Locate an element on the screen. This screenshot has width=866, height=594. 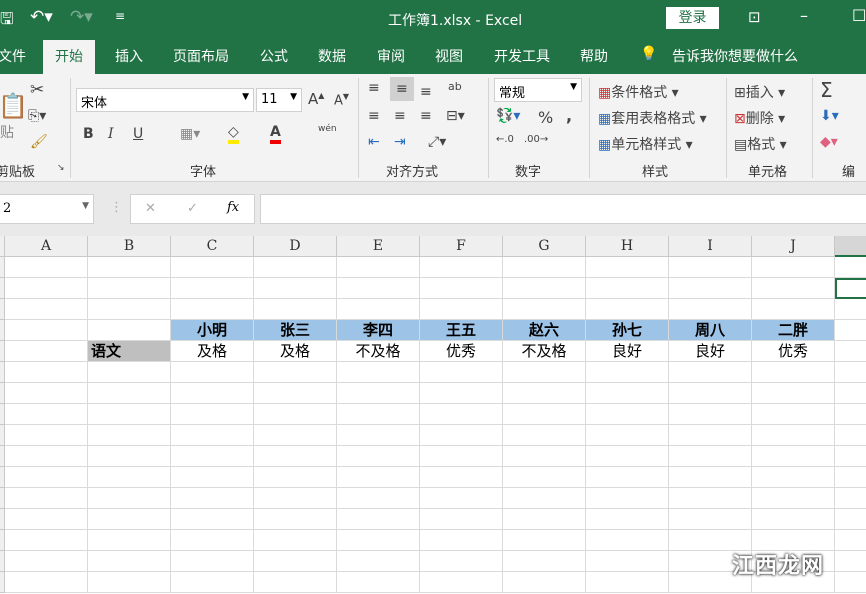
name-header-cell: 张三 is located at coordinates (295, 330).